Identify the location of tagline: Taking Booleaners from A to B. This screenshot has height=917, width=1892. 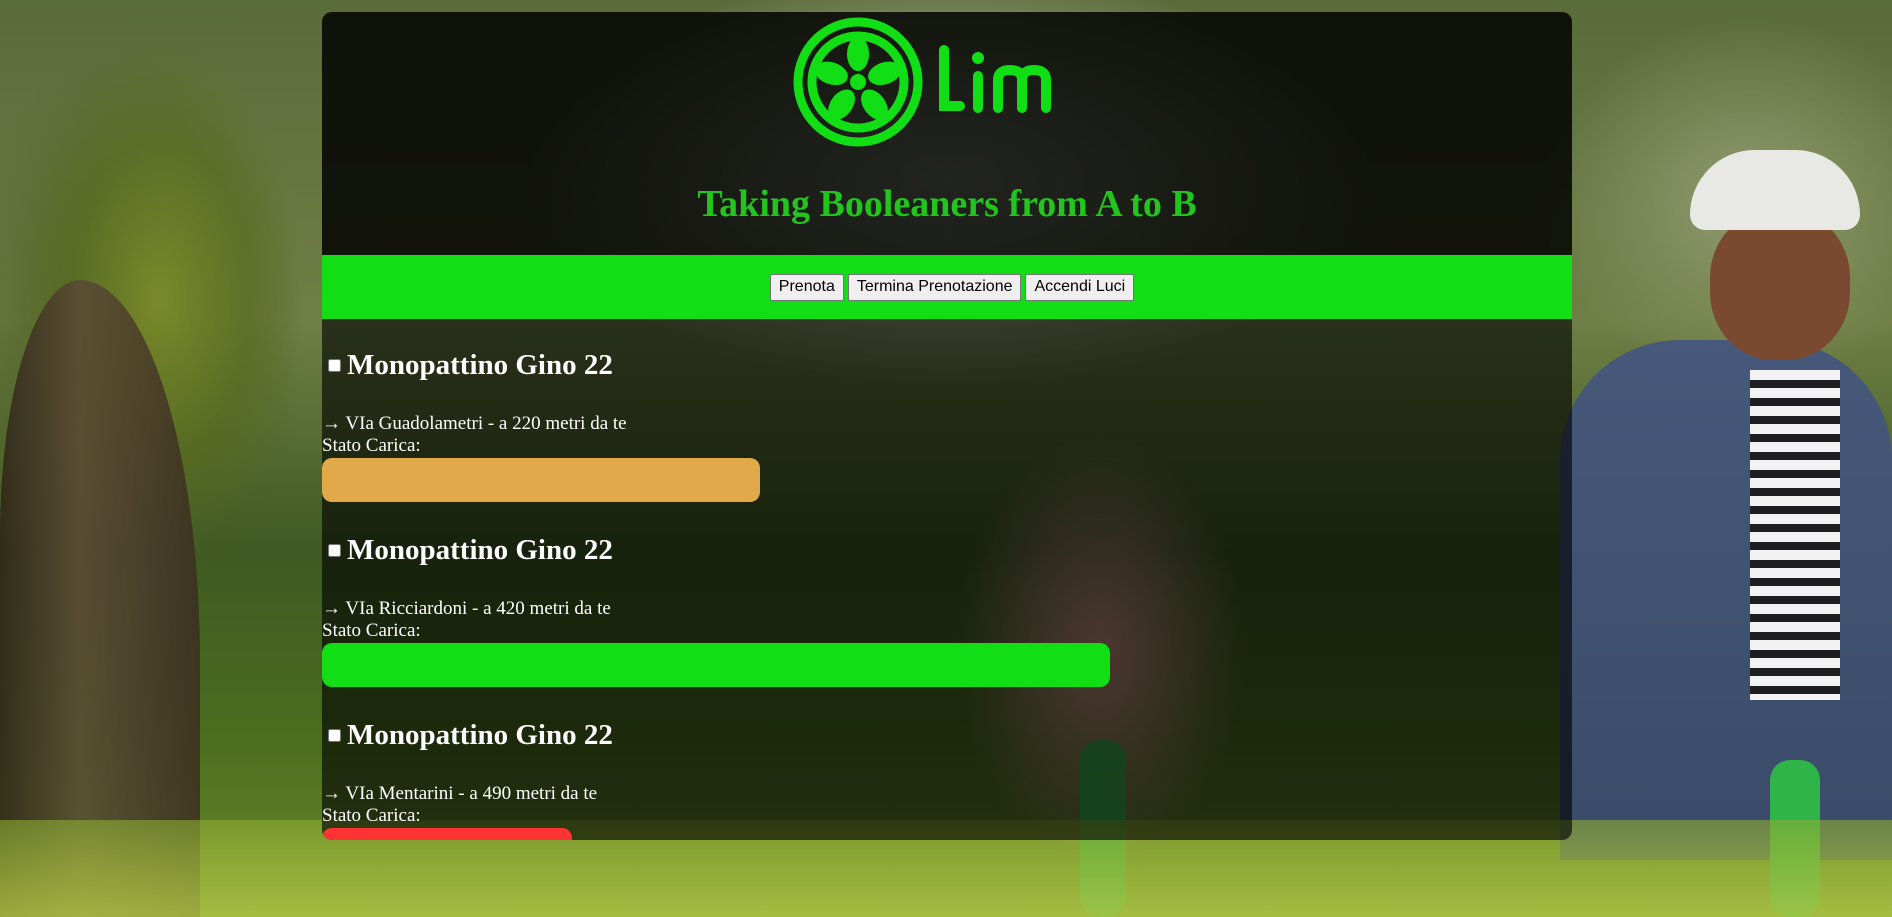
(947, 204).